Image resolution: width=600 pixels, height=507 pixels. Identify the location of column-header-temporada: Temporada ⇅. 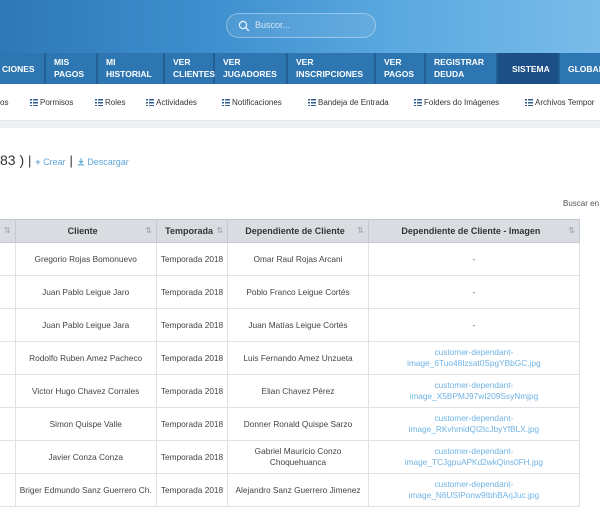
(192, 231).